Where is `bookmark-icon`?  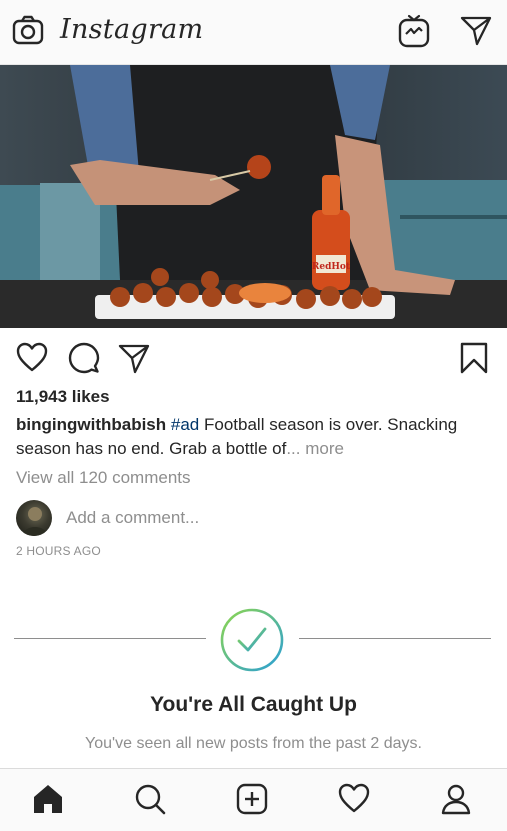
bookmark-icon is located at coordinates (474, 360).